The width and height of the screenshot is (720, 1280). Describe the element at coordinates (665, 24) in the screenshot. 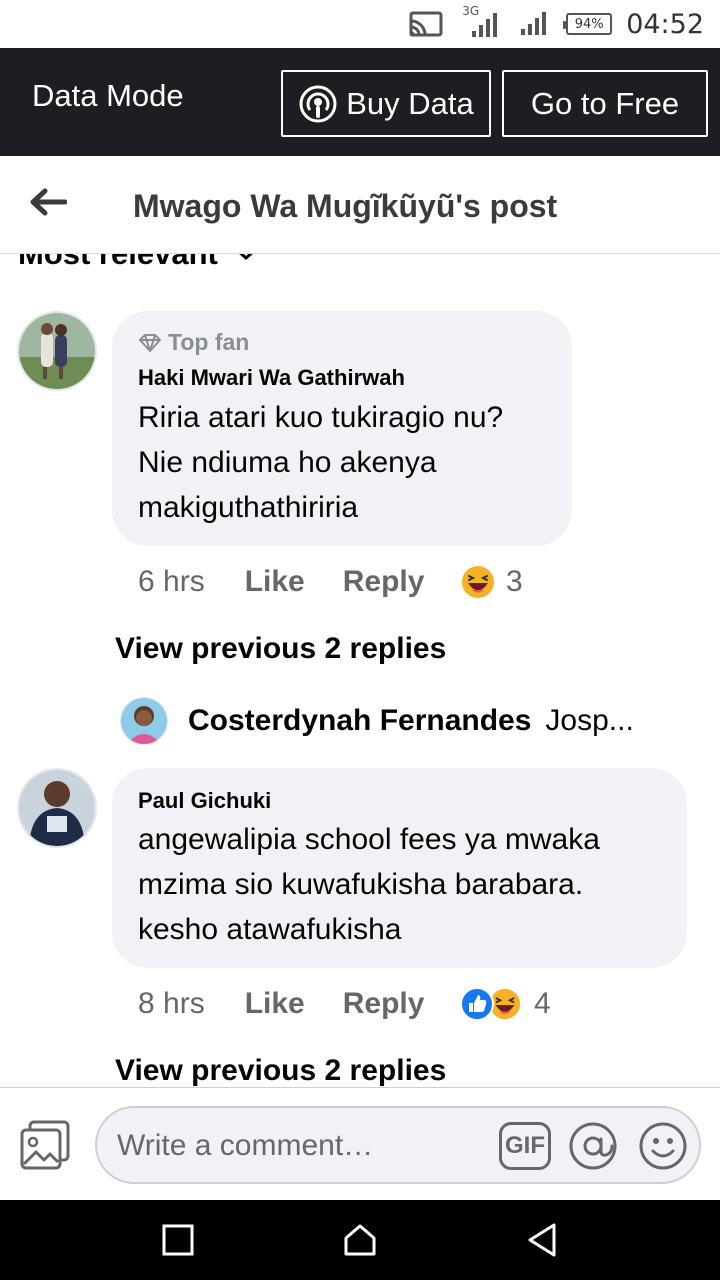

I see `clock: 04:52` at that location.